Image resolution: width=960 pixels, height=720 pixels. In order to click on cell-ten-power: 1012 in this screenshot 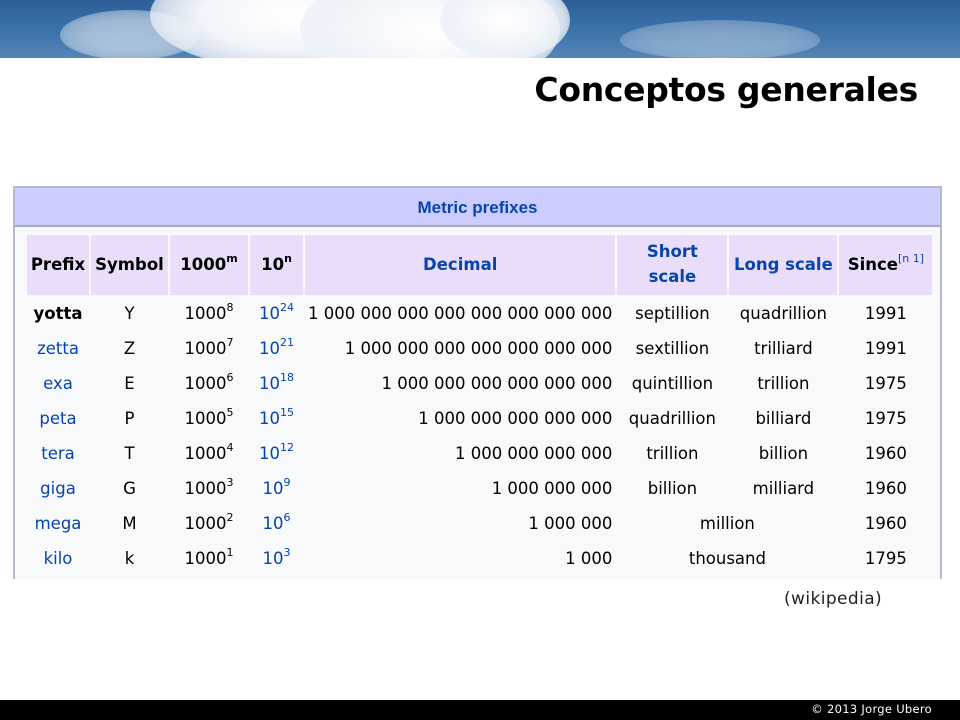, I will do `click(276, 453)`.